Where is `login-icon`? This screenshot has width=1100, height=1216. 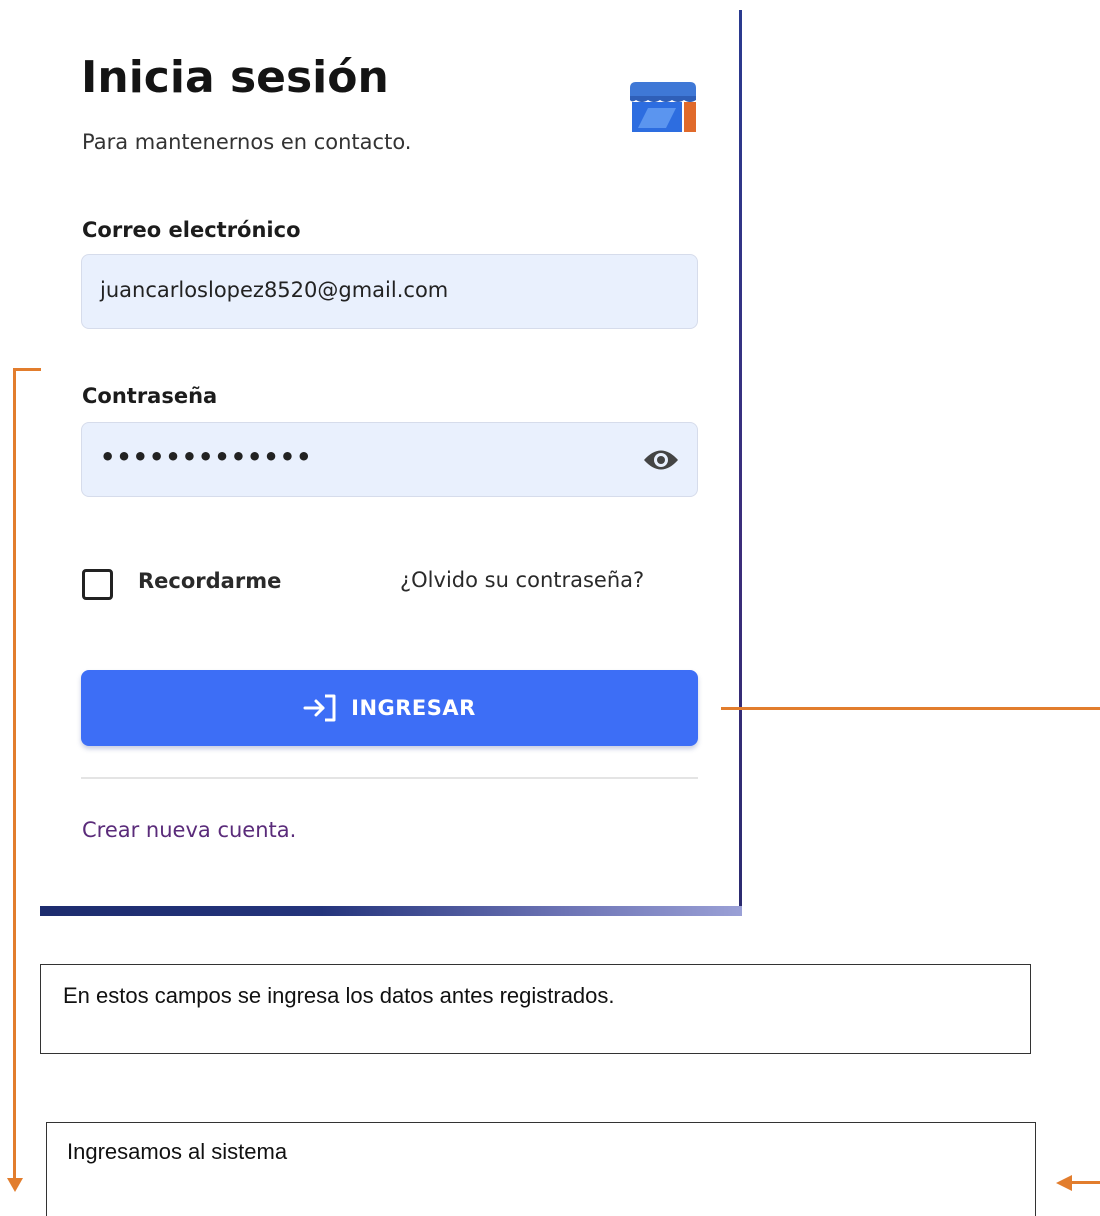 login-icon is located at coordinates (319, 708).